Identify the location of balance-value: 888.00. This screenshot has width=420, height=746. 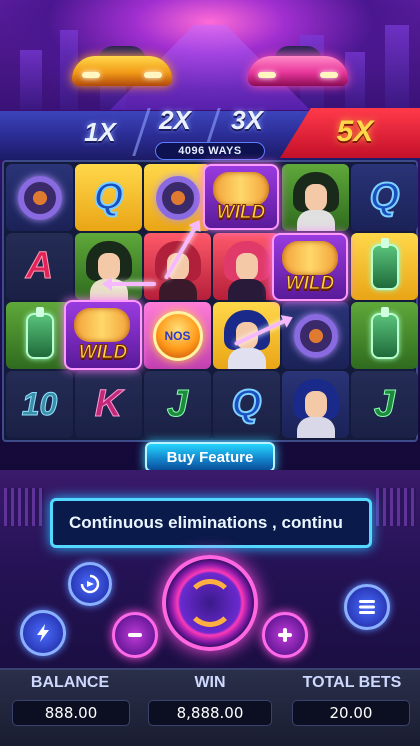
(71, 713).